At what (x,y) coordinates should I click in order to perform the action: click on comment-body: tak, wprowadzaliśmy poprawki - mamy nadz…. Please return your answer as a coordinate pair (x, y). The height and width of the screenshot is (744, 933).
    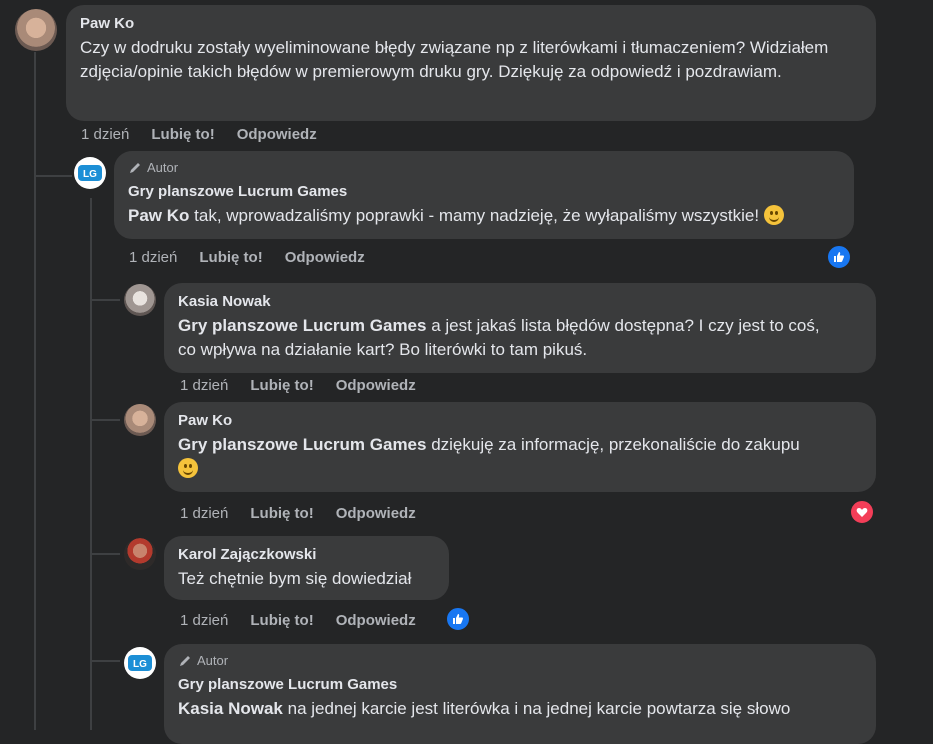
    Looking at the image, I should click on (477, 215).